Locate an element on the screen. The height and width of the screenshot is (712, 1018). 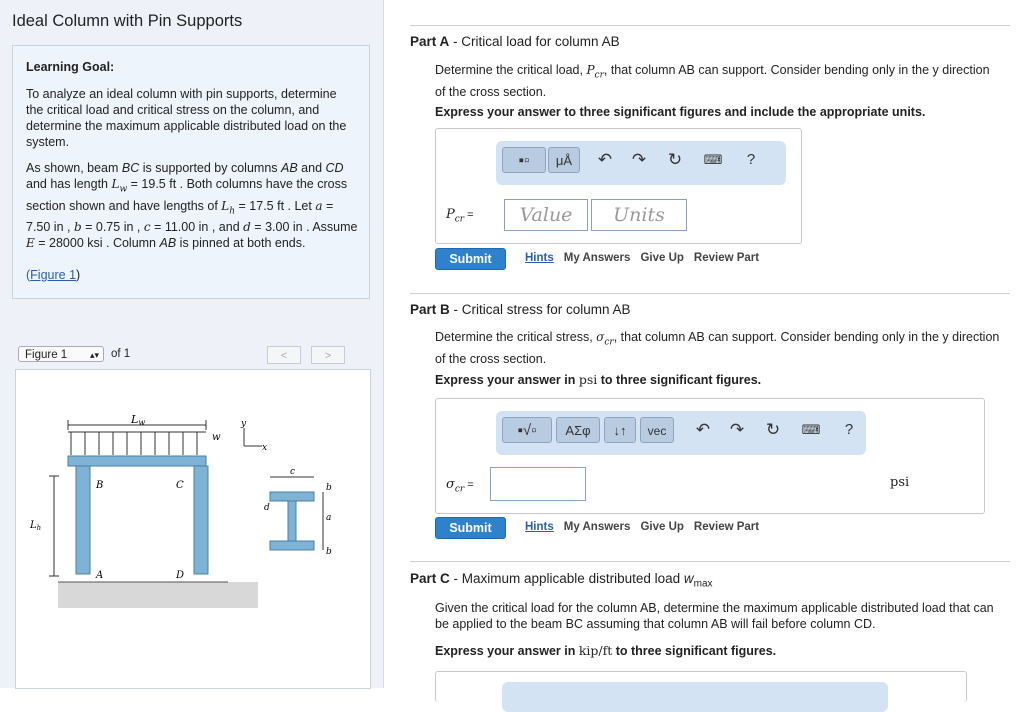
figure-link: Figure 1 is located at coordinates (53, 275).